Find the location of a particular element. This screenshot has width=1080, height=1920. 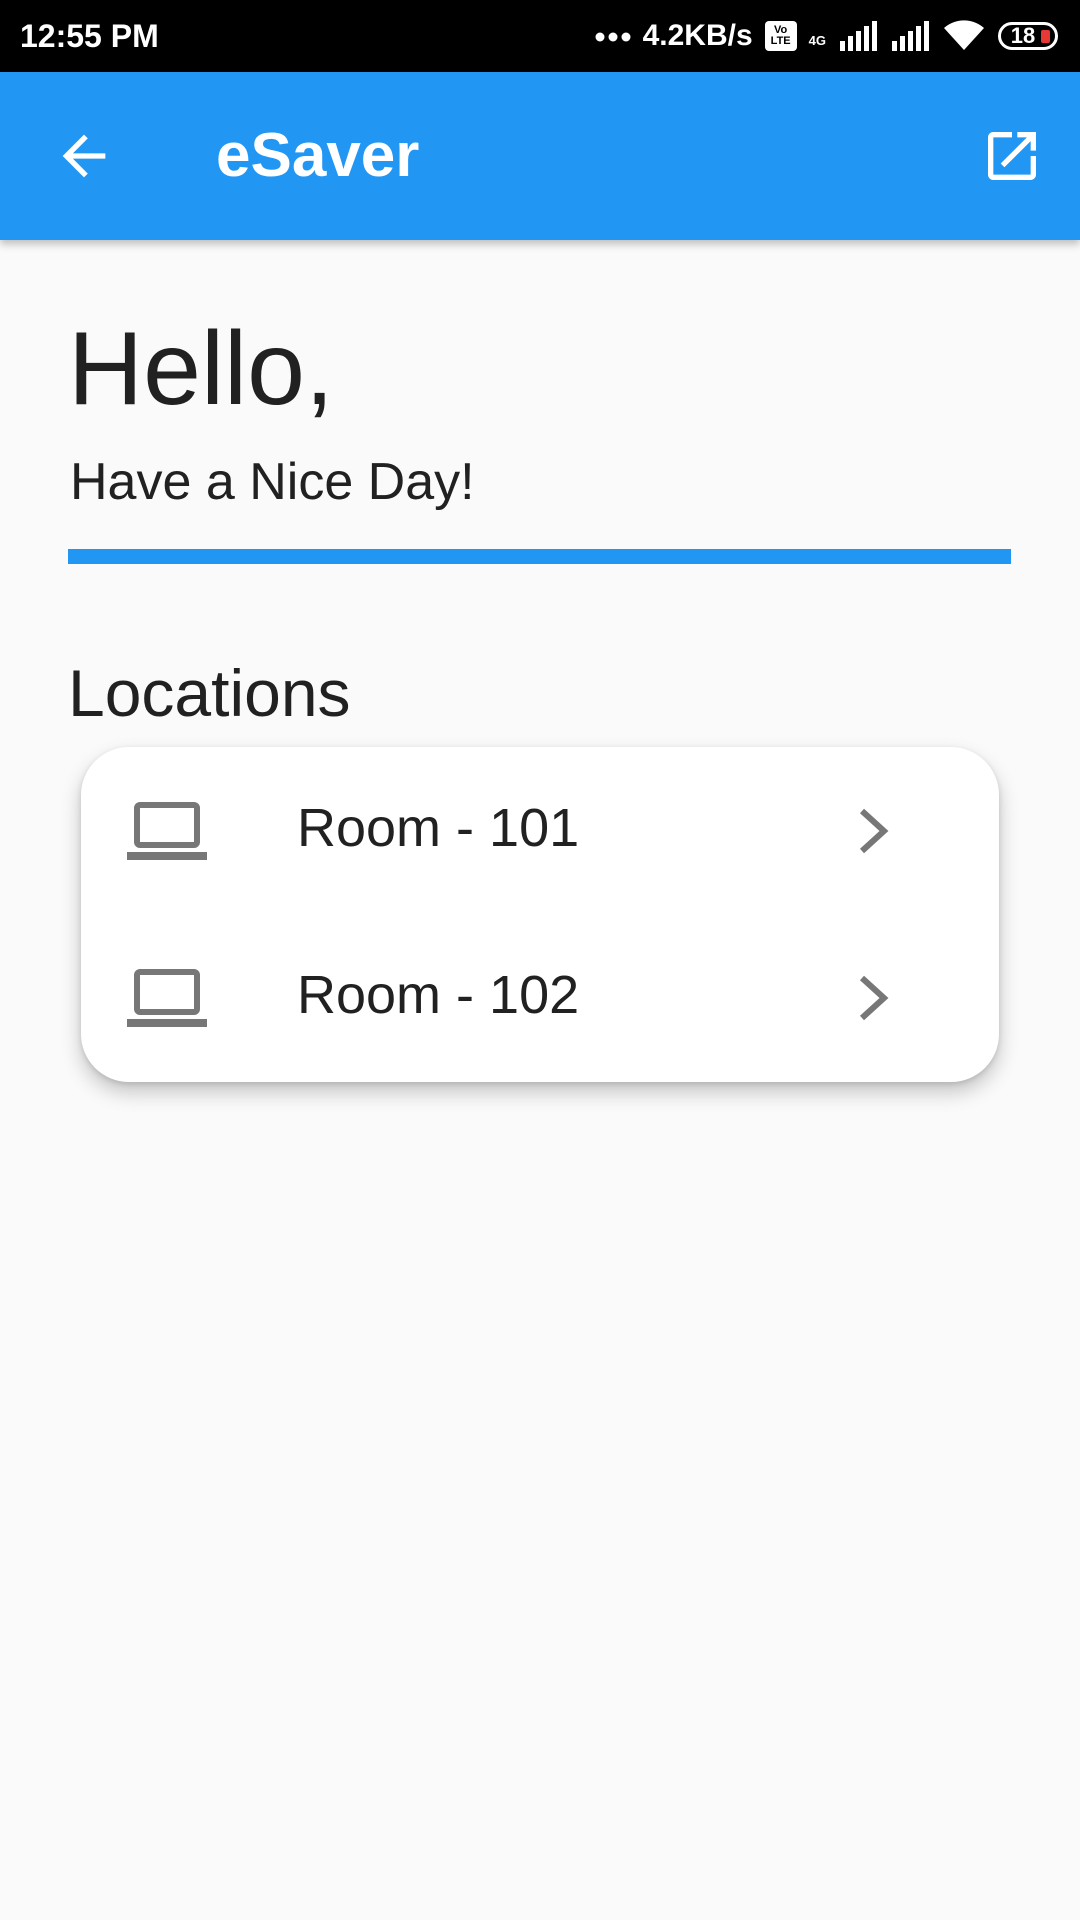

network-speed: 4.2KB/s is located at coordinates (697, 35).